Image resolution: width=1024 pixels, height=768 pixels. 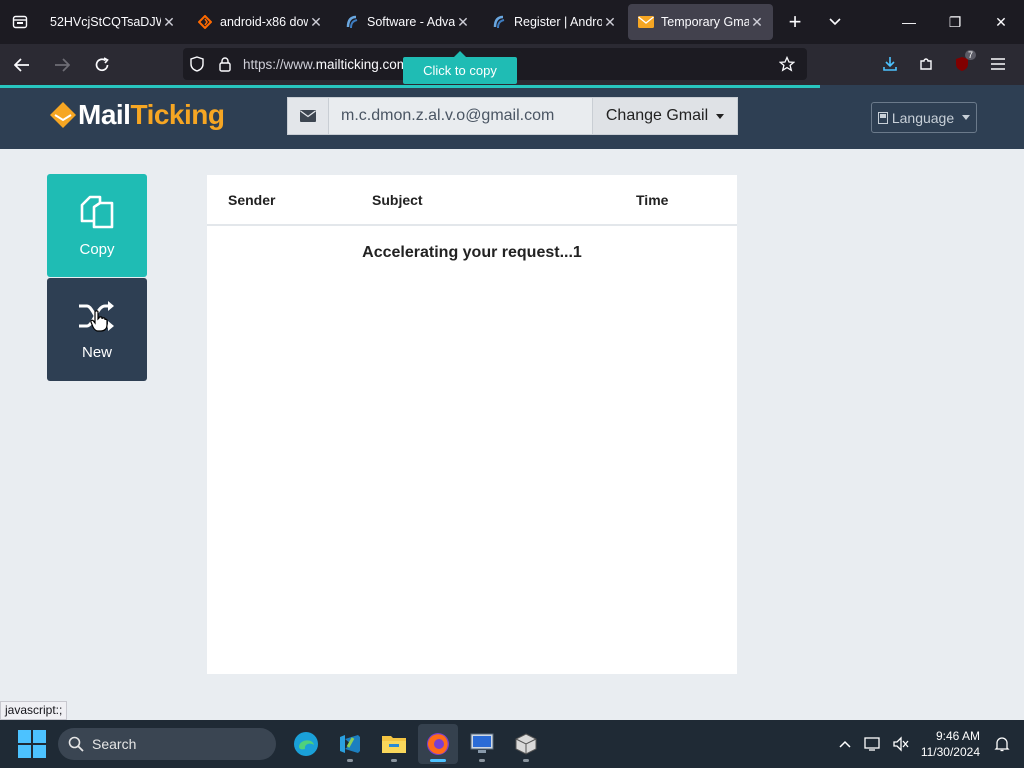 What do you see at coordinates (104, 114) in the screenshot?
I see `logo-text-mail: Mail` at bounding box center [104, 114].